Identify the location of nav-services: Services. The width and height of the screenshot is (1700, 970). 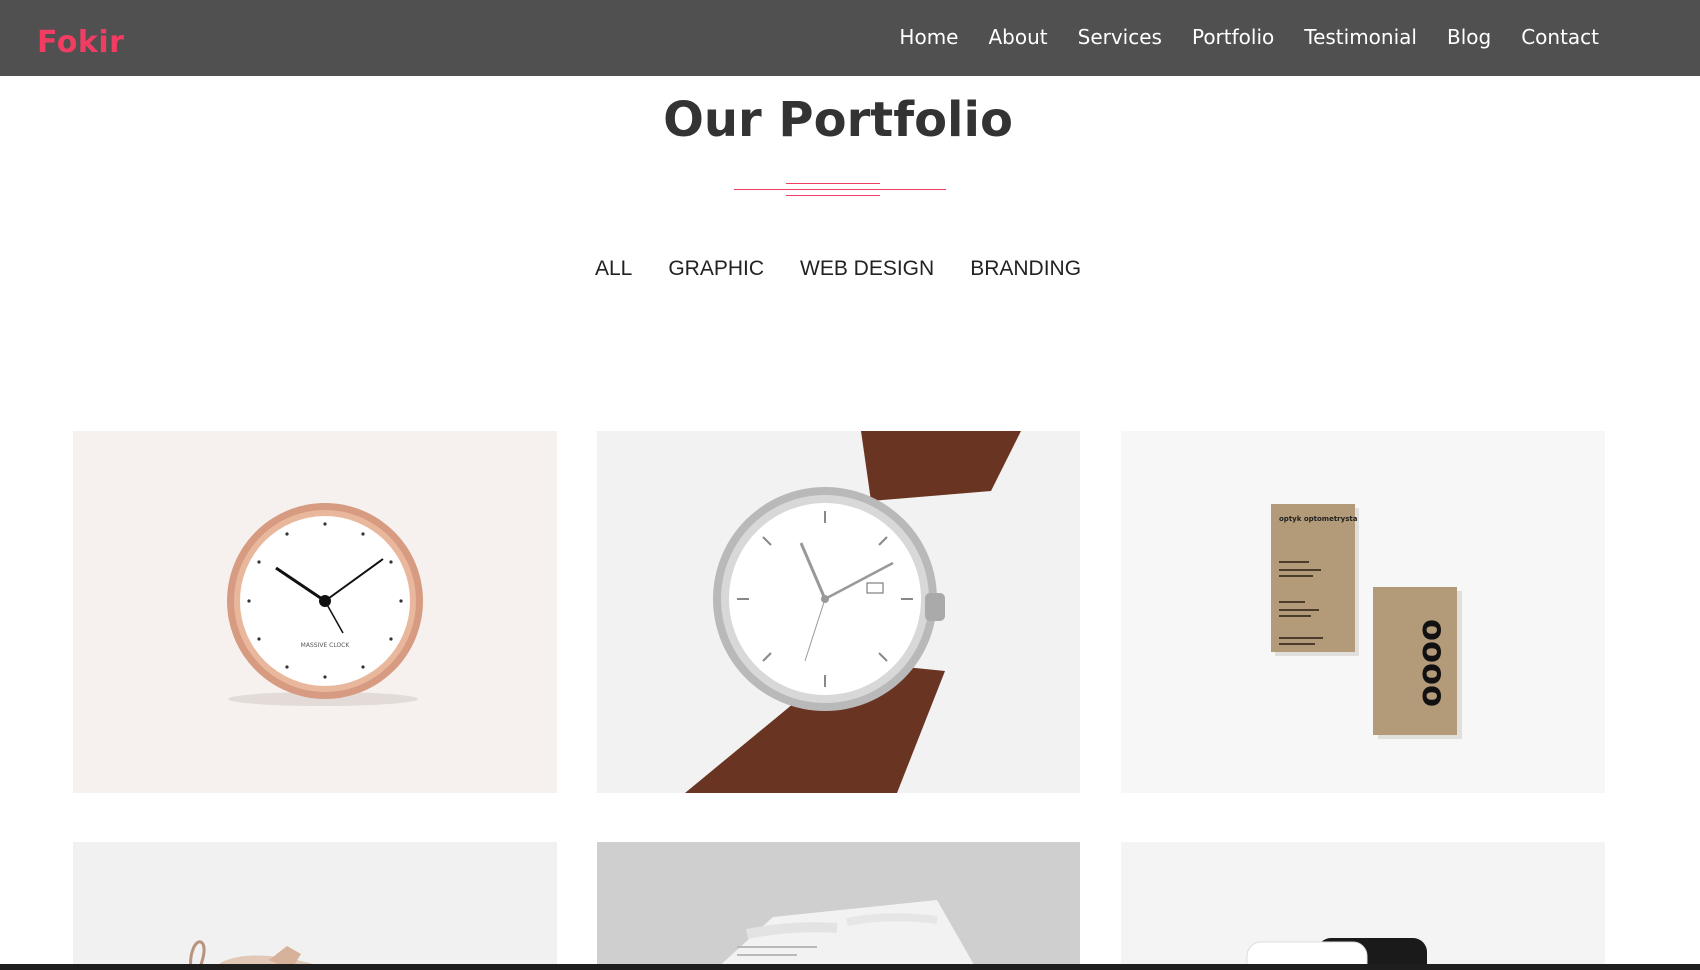
(1120, 37).